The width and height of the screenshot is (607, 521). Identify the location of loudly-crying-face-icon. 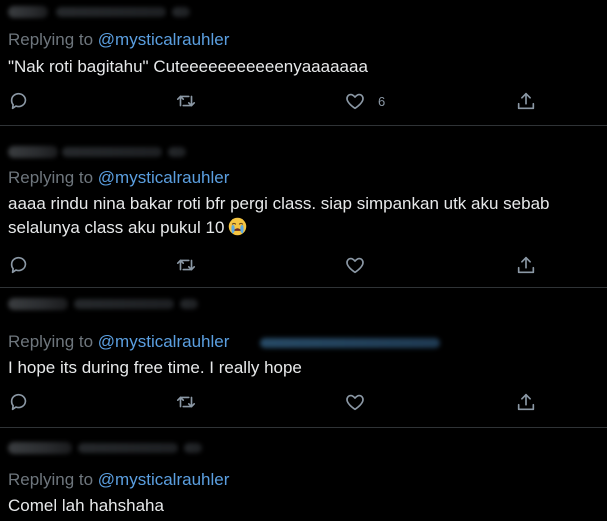
(238, 226).